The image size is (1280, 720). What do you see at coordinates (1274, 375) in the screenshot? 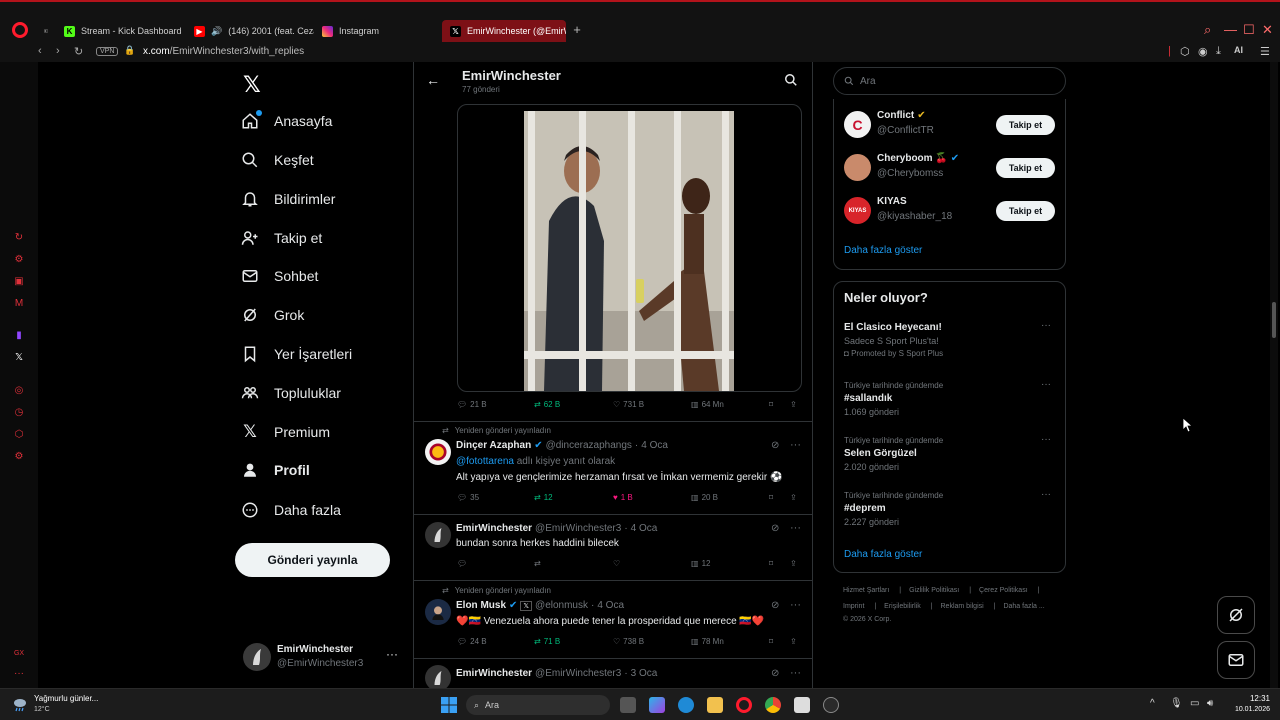
I see `scrollbar-track` at bounding box center [1274, 375].